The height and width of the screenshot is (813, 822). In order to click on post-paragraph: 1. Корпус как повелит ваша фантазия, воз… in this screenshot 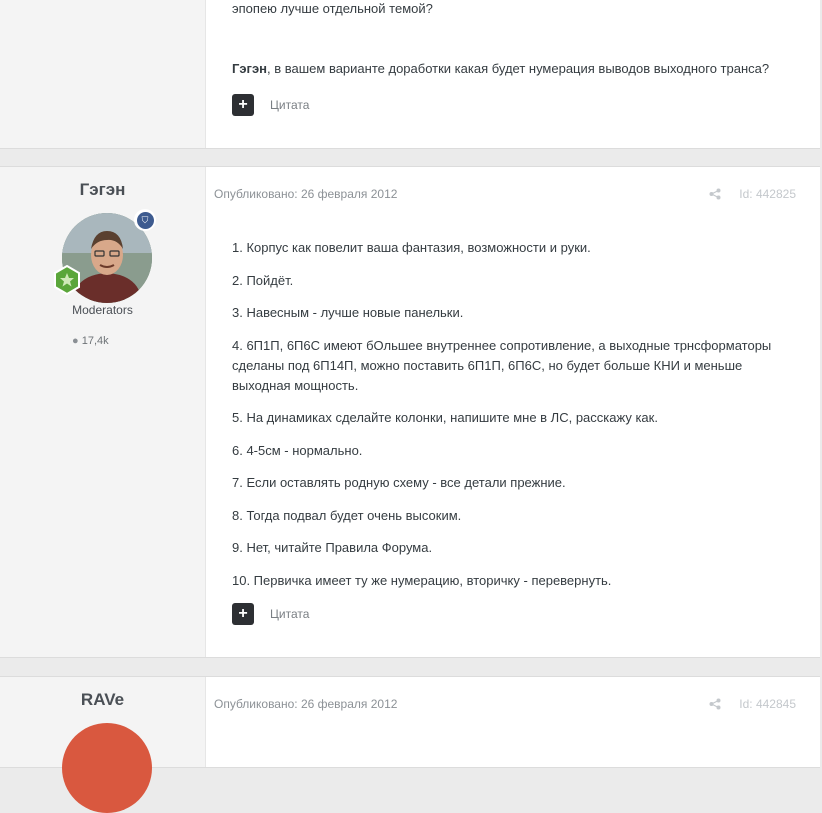, I will do `click(411, 247)`.